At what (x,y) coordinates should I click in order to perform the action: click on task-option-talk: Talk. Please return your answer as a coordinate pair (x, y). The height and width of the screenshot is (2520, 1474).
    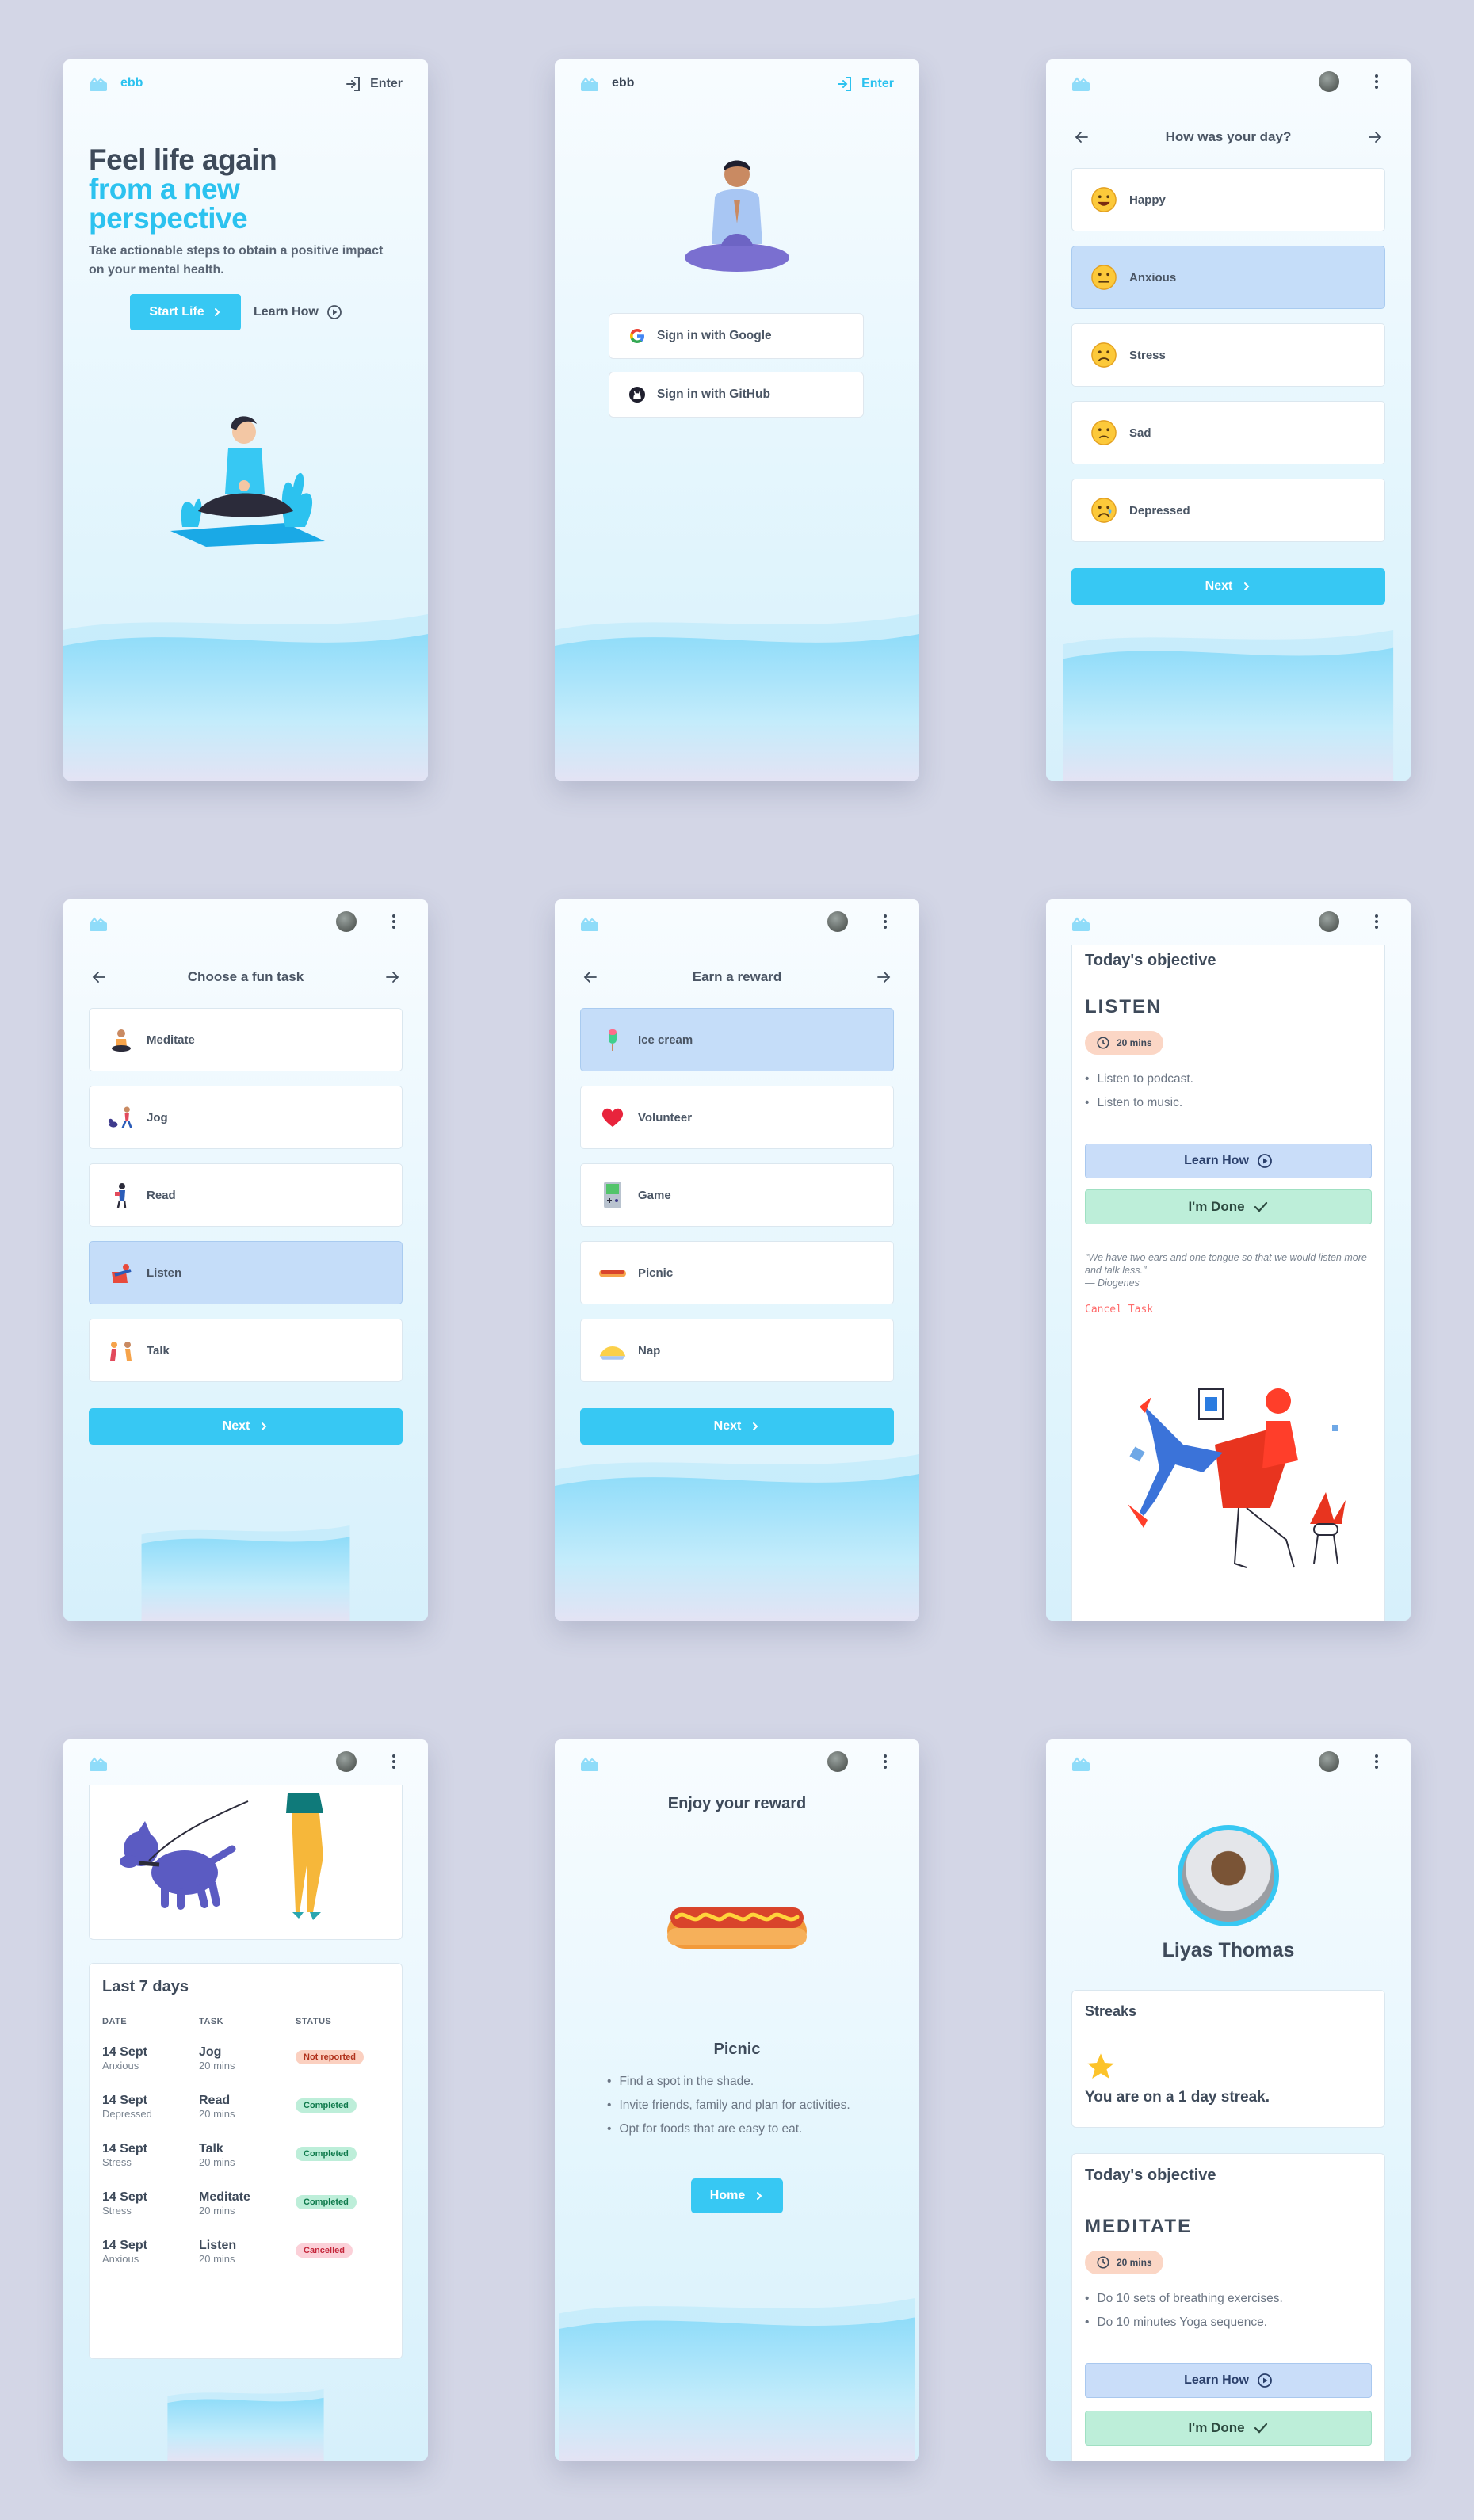
    Looking at the image, I should click on (246, 1350).